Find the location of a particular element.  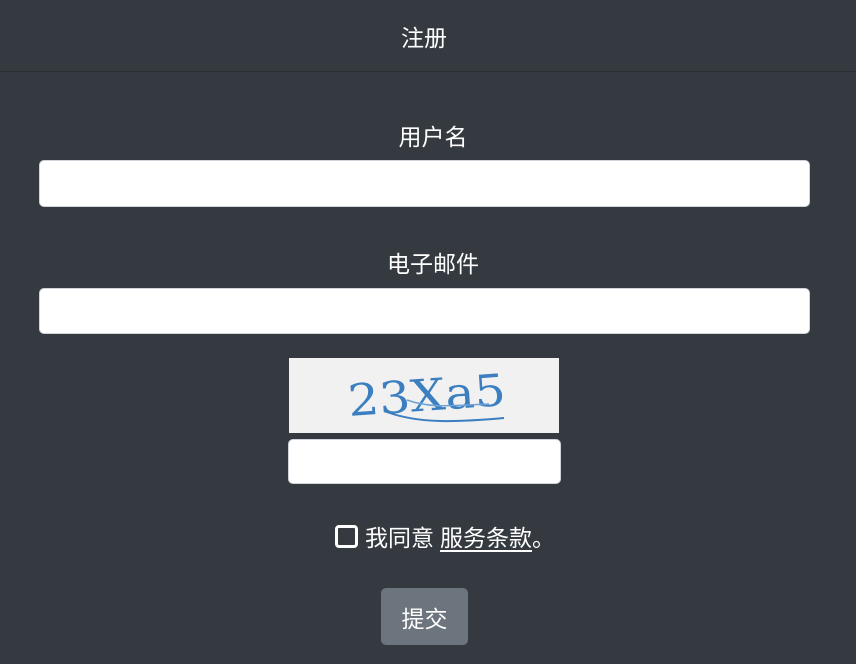

captcha-graphic: 23Xa5 is located at coordinates (424, 395).